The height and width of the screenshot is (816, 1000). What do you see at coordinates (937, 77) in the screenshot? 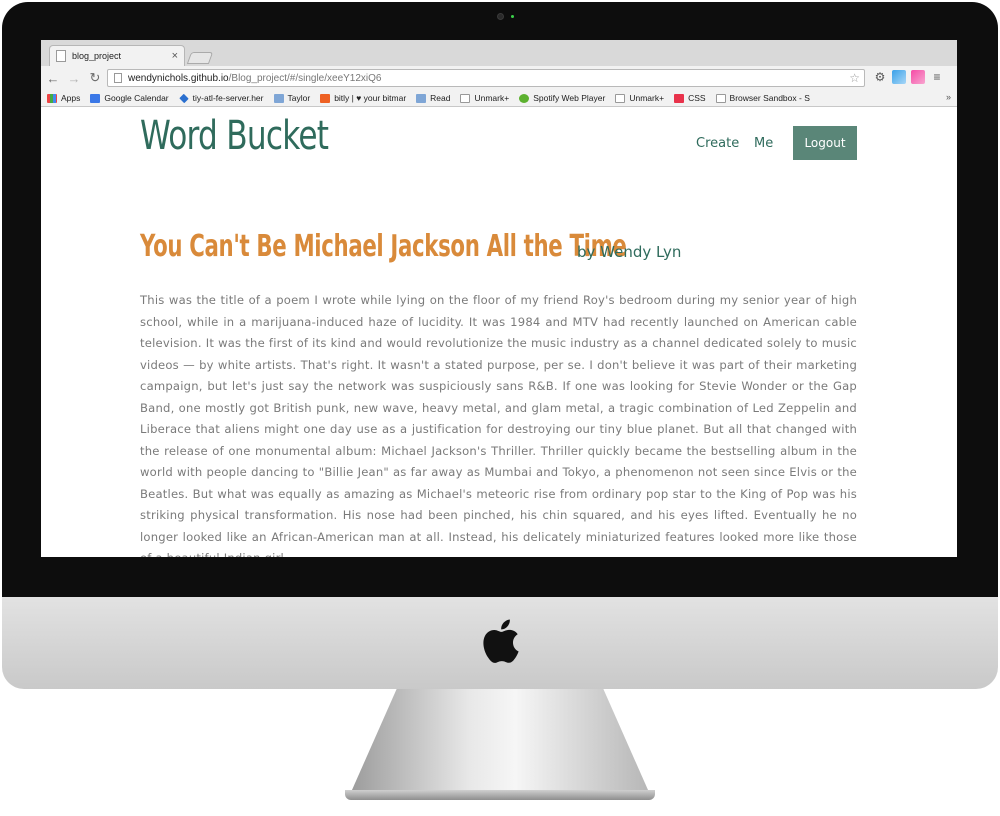
I see `menu-icon: ≡` at bounding box center [937, 77].